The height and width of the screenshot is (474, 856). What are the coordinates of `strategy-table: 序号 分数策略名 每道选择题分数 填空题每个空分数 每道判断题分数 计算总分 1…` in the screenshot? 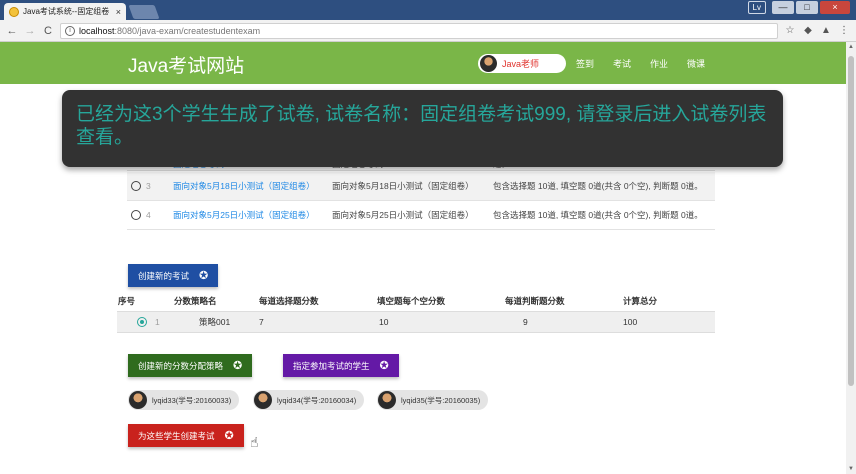 It's located at (416, 312).